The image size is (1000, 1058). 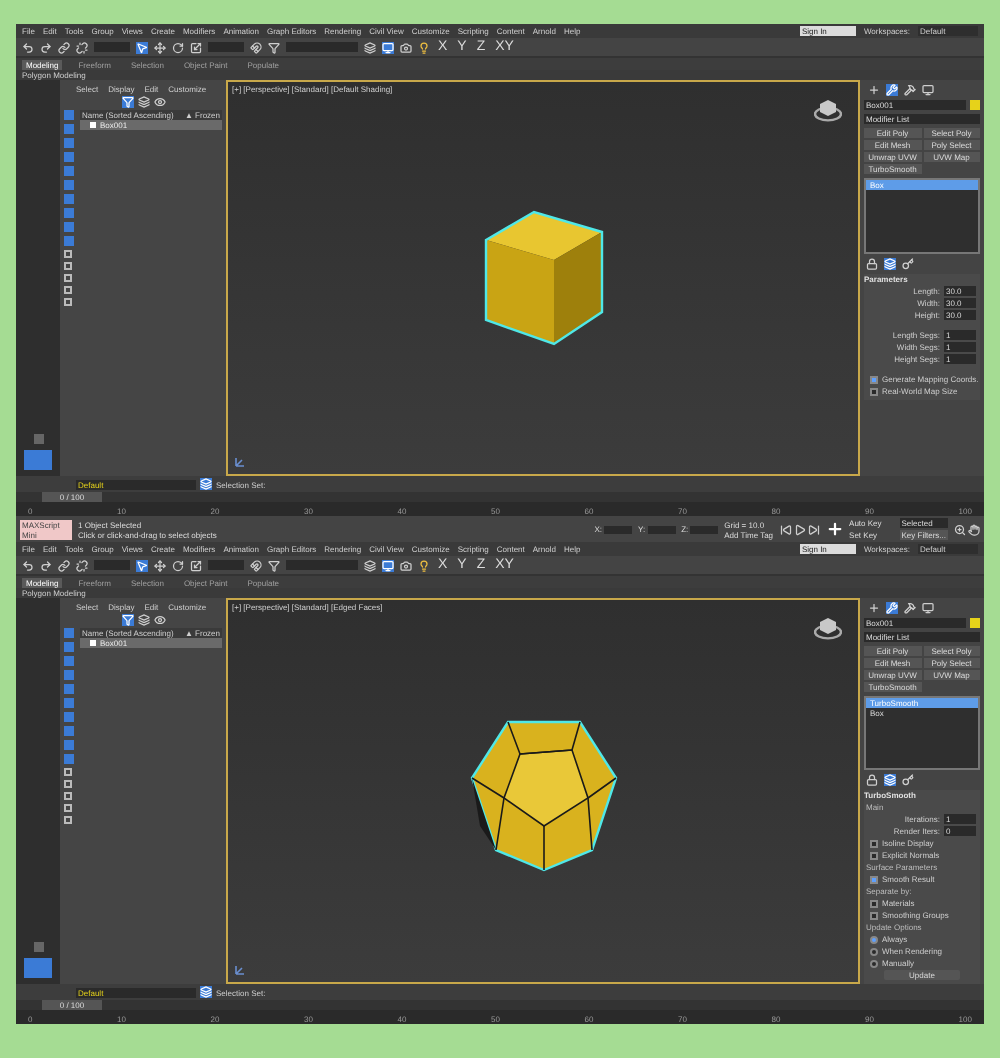 What do you see at coordinates (974, 529) in the screenshot?
I see `pan-icon` at bounding box center [974, 529].